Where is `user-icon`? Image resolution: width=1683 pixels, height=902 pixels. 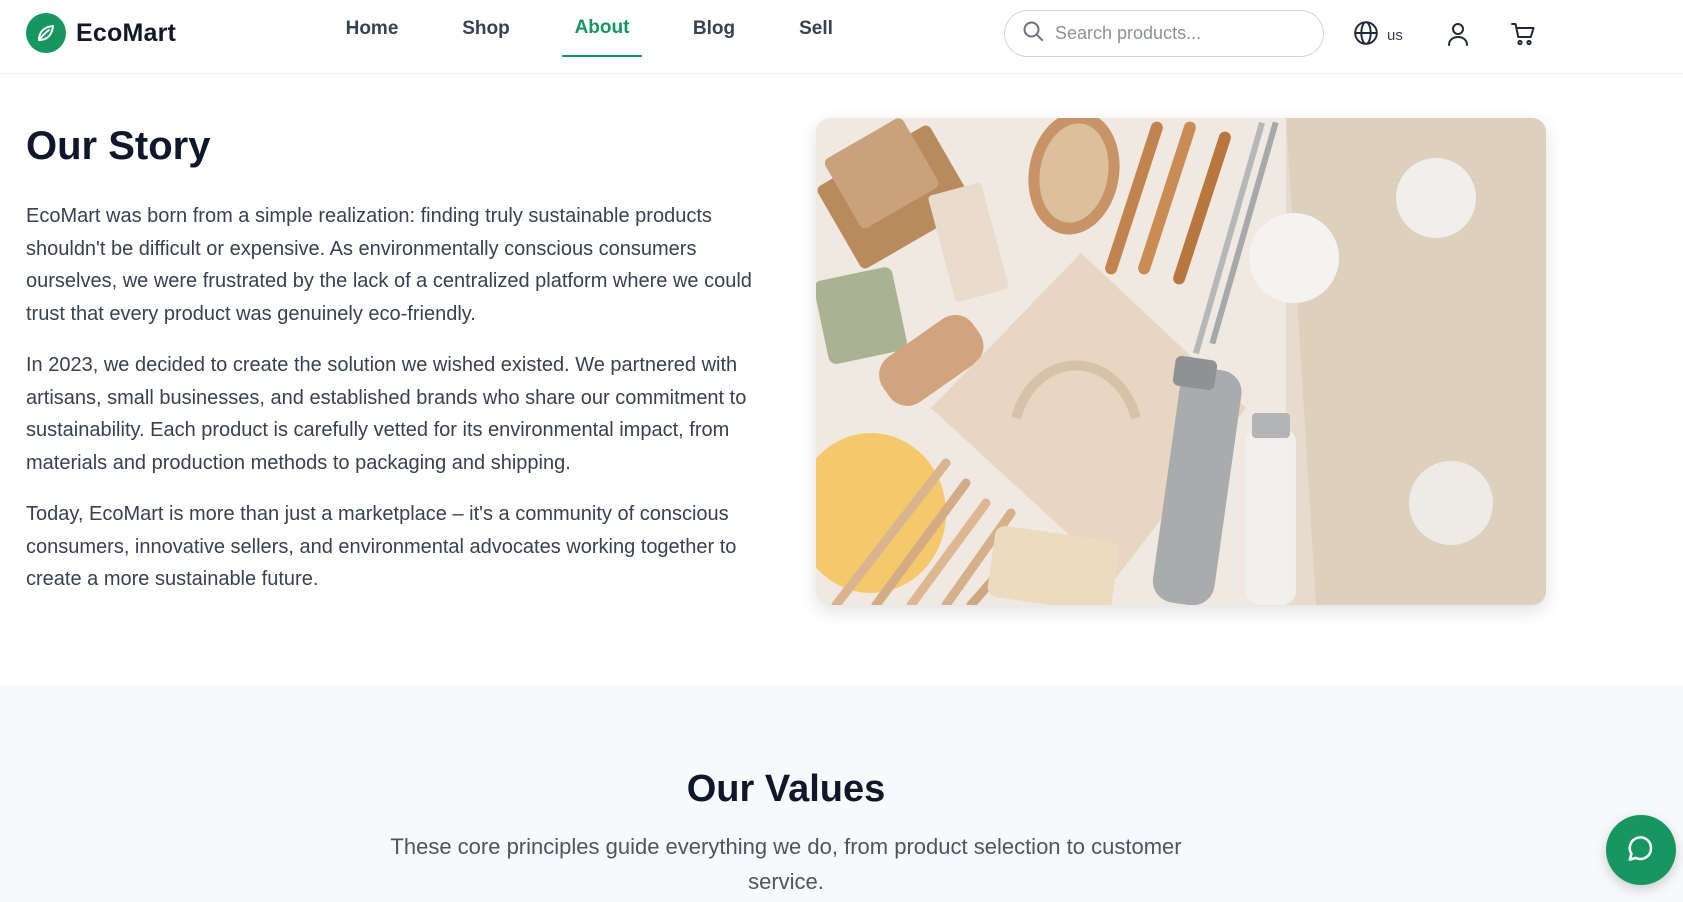 user-icon is located at coordinates (1458, 36).